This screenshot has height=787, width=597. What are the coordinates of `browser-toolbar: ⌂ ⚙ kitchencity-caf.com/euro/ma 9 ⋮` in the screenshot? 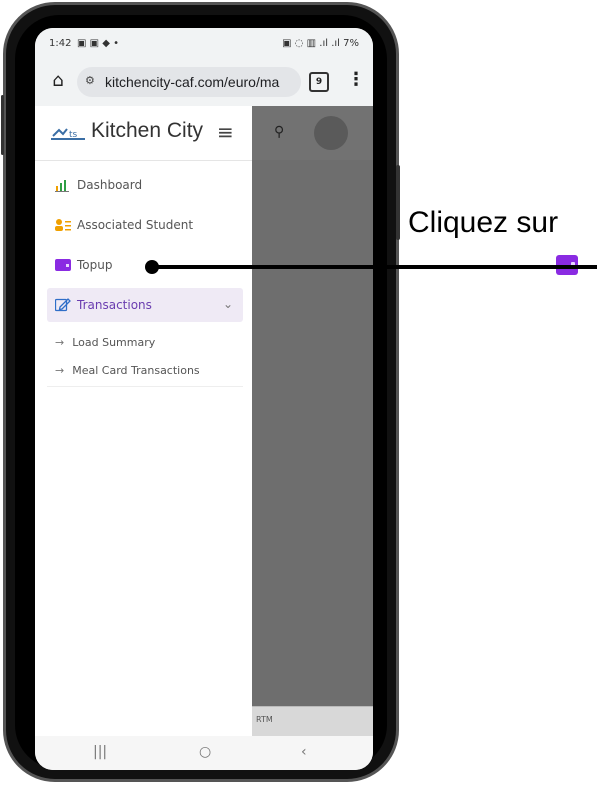 It's located at (204, 82).